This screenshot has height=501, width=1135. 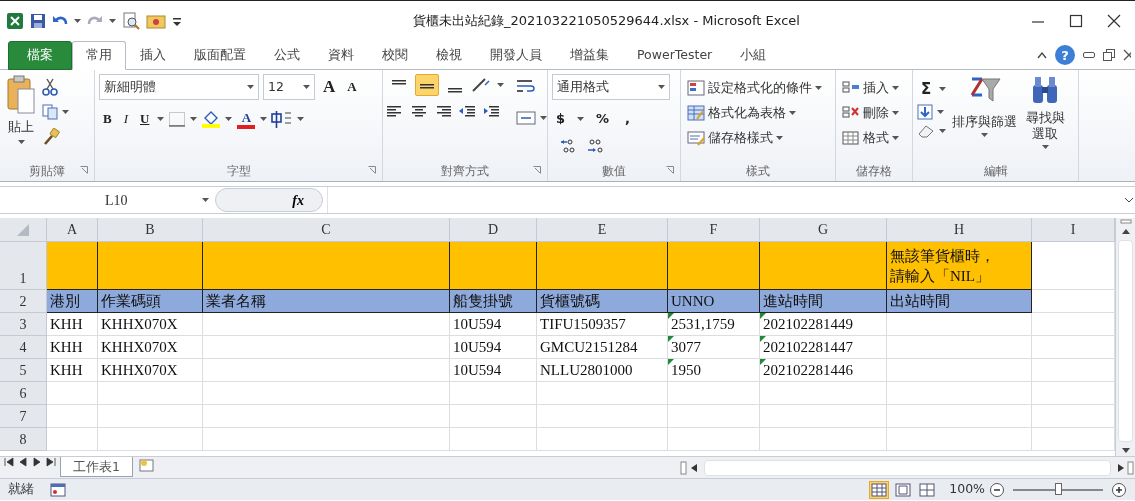 What do you see at coordinates (40, 55) in the screenshot?
I see `ribbon-tab: 檔案` at bounding box center [40, 55].